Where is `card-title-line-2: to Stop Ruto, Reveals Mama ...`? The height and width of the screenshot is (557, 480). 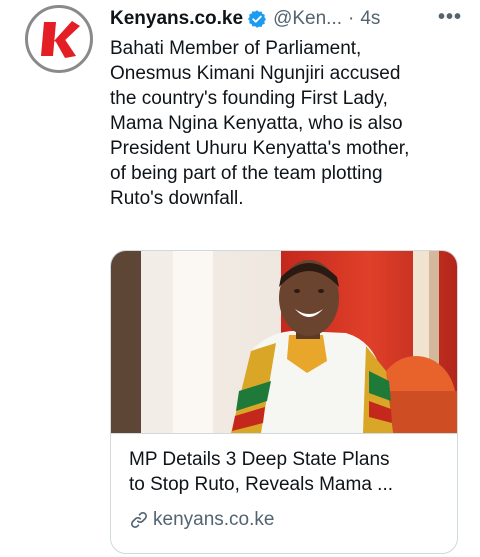
card-title-line-2: to Stop Ruto, Reveals Mama ... is located at coordinates (261, 484).